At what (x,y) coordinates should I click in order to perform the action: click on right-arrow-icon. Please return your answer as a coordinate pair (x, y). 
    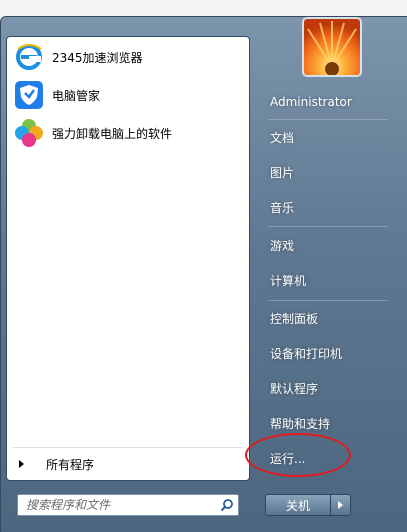
    Looking at the image, I should click on (340, 505).